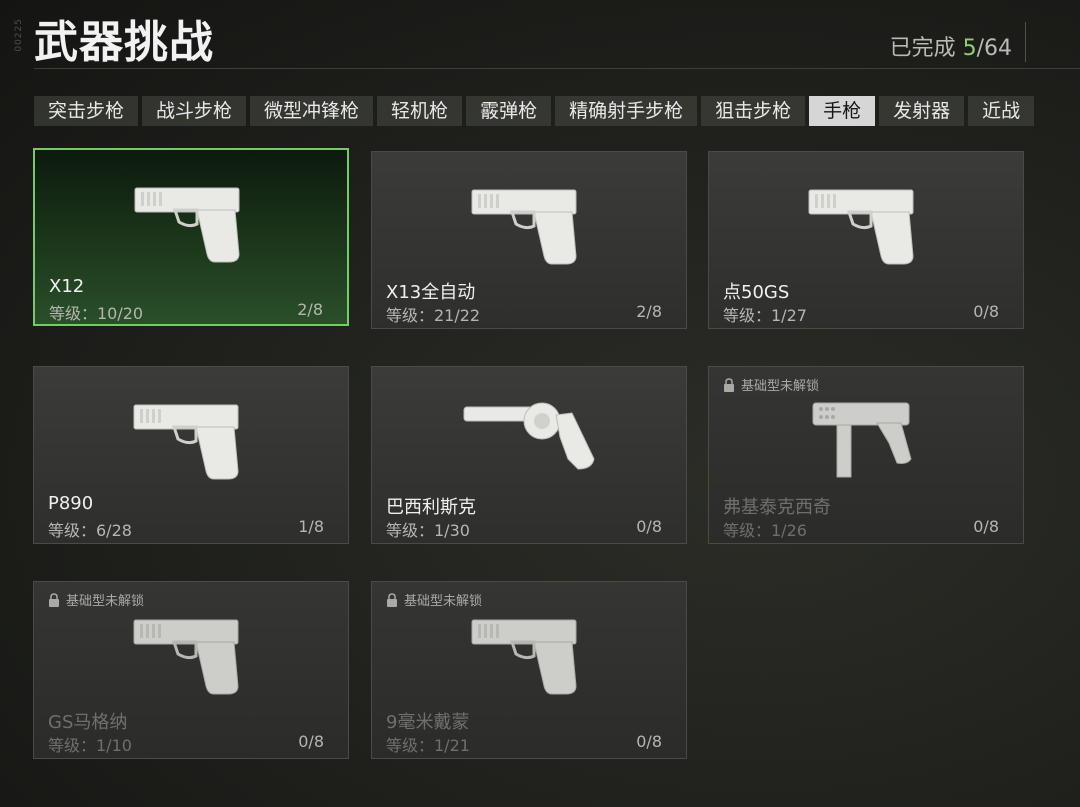 Image resolution: width=1080 pixels, height=807 pixels. What do you see at coordinates (1025, 42) in the screenshot?
I see `header-divider` at bounding box center [1025, 42].